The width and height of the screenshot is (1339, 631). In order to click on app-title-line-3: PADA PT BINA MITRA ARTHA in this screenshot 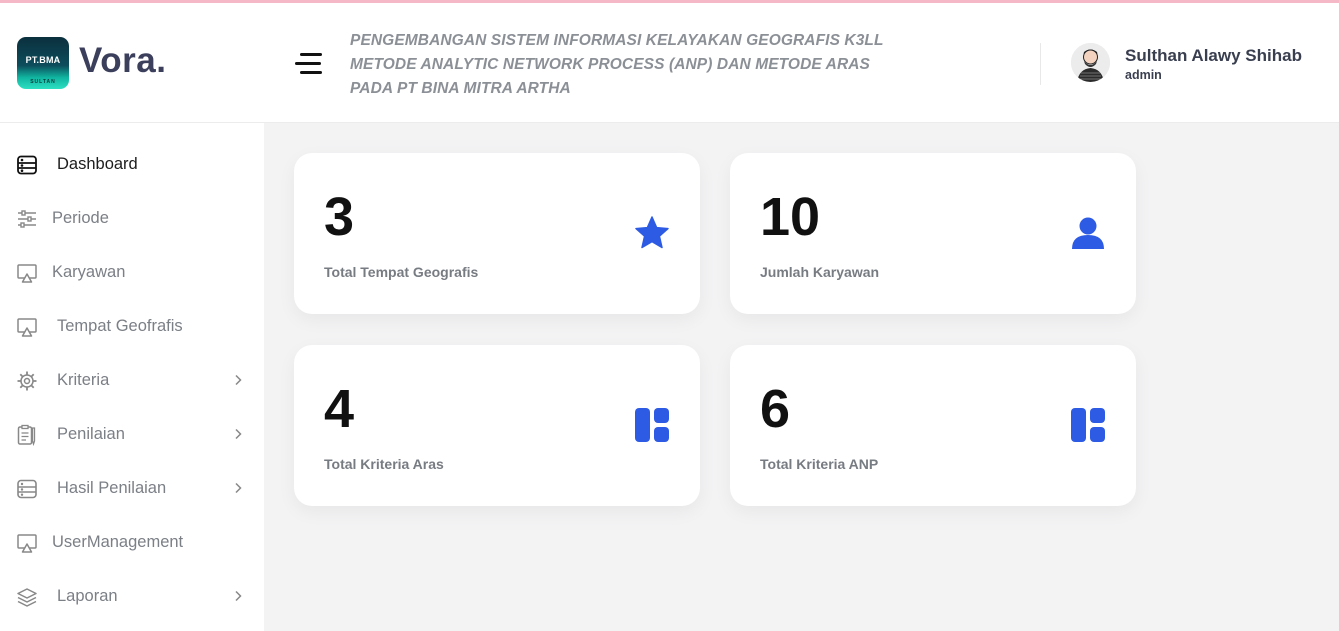, I will do `click(460, 88)`.